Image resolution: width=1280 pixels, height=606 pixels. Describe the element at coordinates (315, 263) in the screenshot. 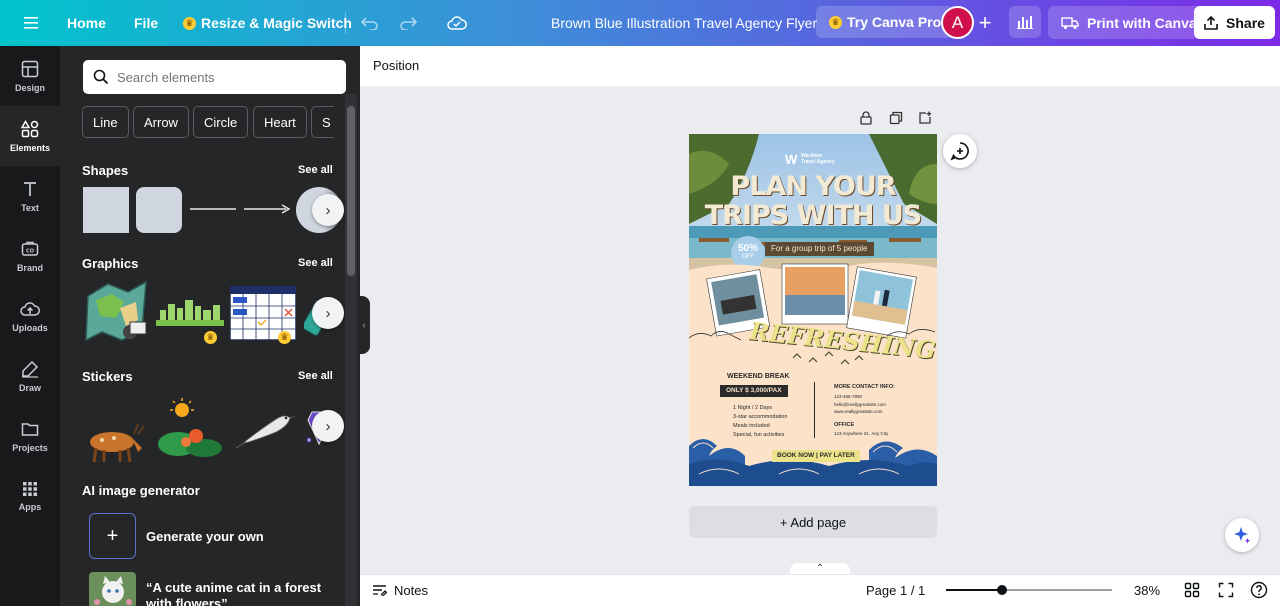

I see `graphics-see-all: See all` at that location.